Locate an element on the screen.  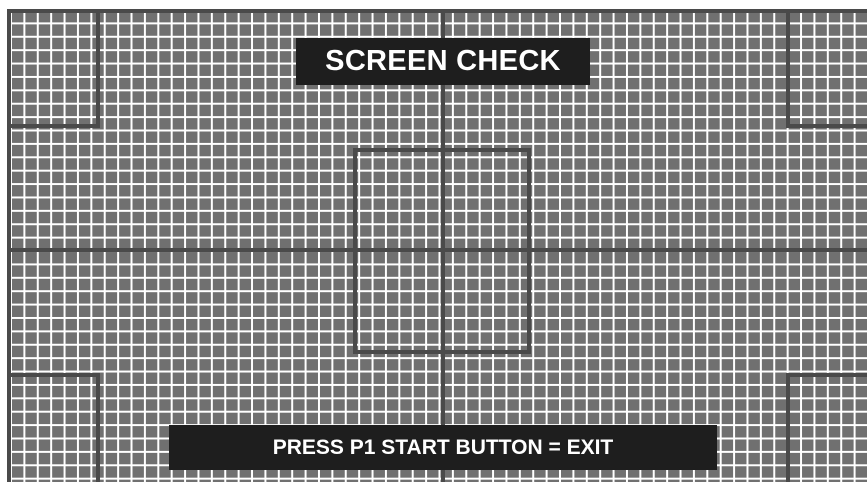
outer-frame-top is located at coordinates (437, 11).